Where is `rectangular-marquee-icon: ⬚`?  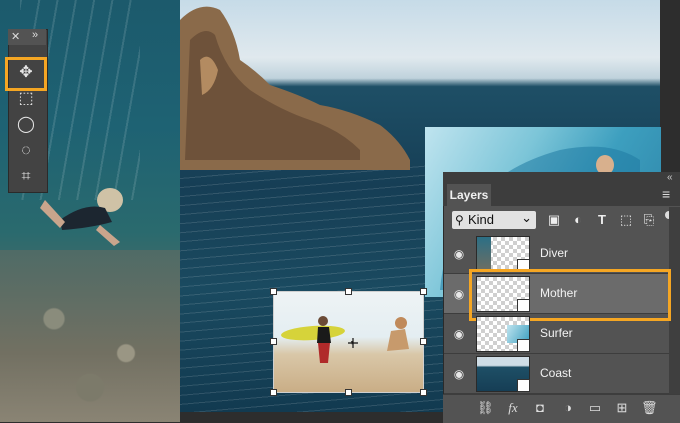 rectangular-marquee-icon: ⬚ is located at coordinates (26, 99).